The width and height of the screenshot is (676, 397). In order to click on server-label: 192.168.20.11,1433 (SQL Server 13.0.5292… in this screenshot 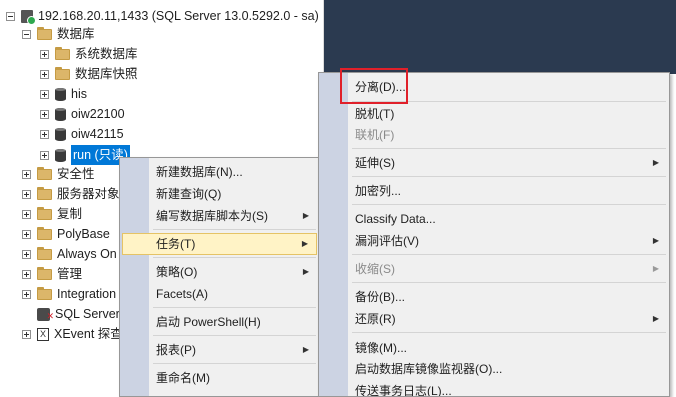, I will do `click(178, 16)`.